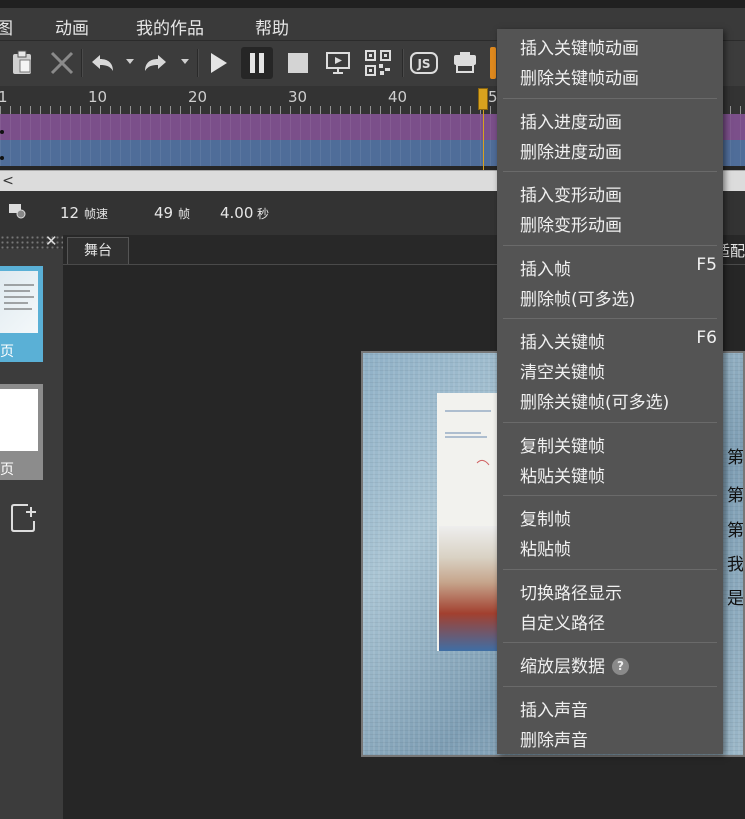 The width and height of the screenshot is (745, 819). I want to click on share-button-edge, so click(493, 63).